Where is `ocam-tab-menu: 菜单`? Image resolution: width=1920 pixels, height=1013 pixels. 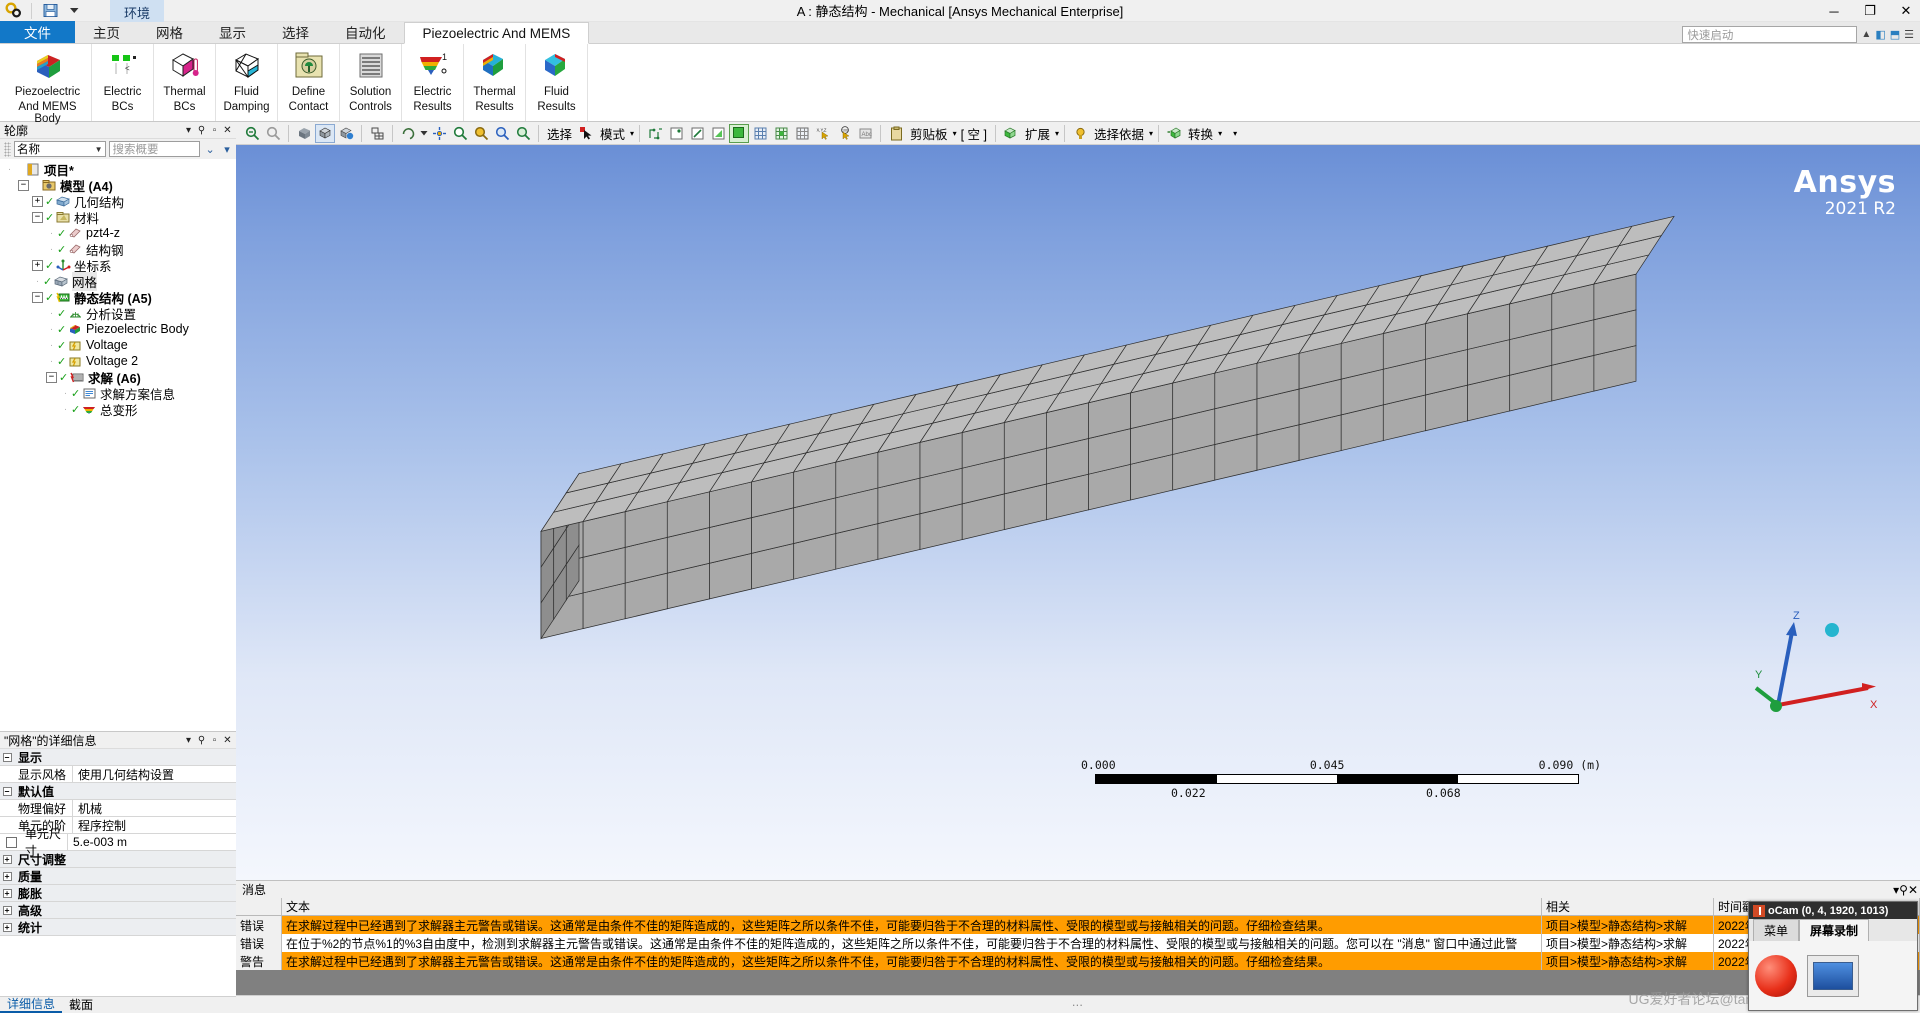 ocam-tab-menu: 菜单 is located at coordinates (1776, 930).